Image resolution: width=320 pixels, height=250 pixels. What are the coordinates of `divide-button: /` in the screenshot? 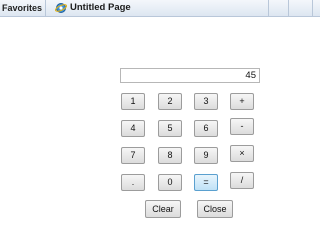 It's located at (242, 180).